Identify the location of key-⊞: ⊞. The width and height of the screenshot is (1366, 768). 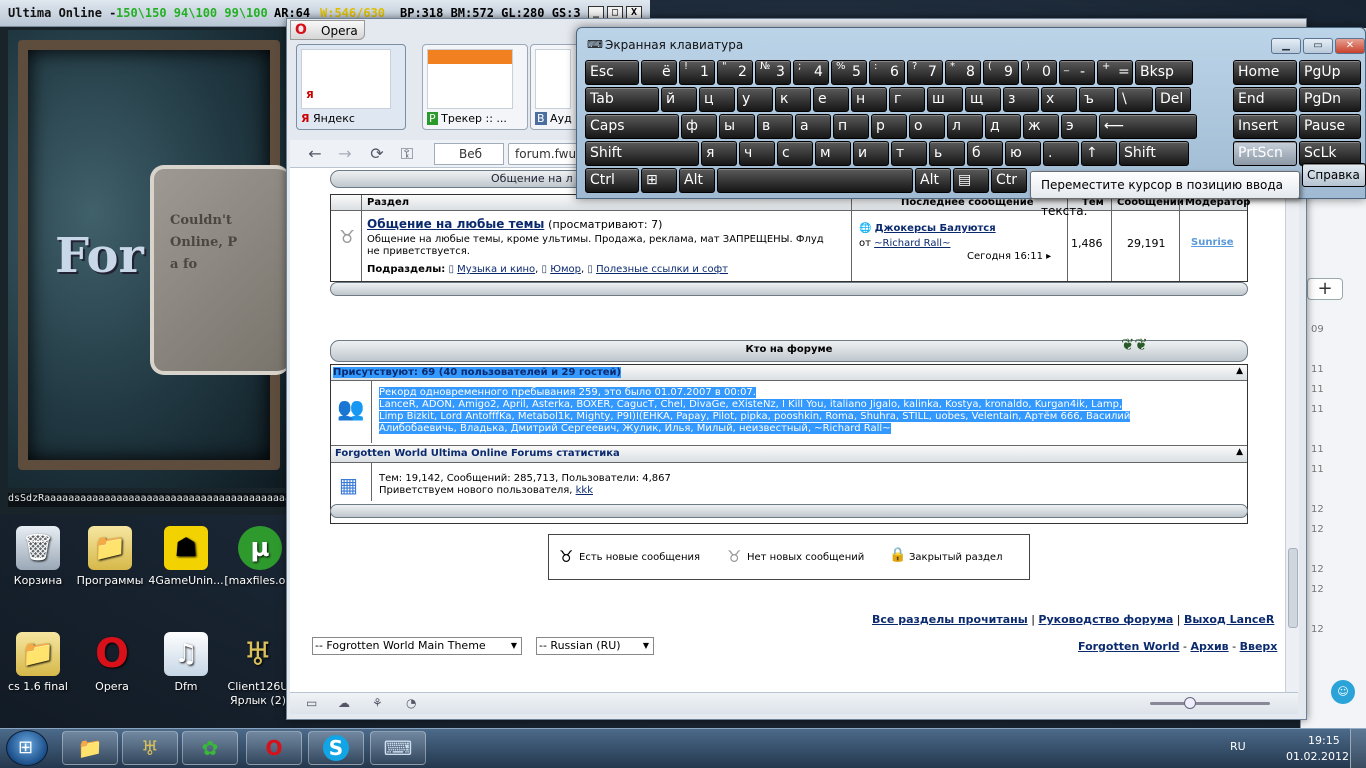
(659, 180).